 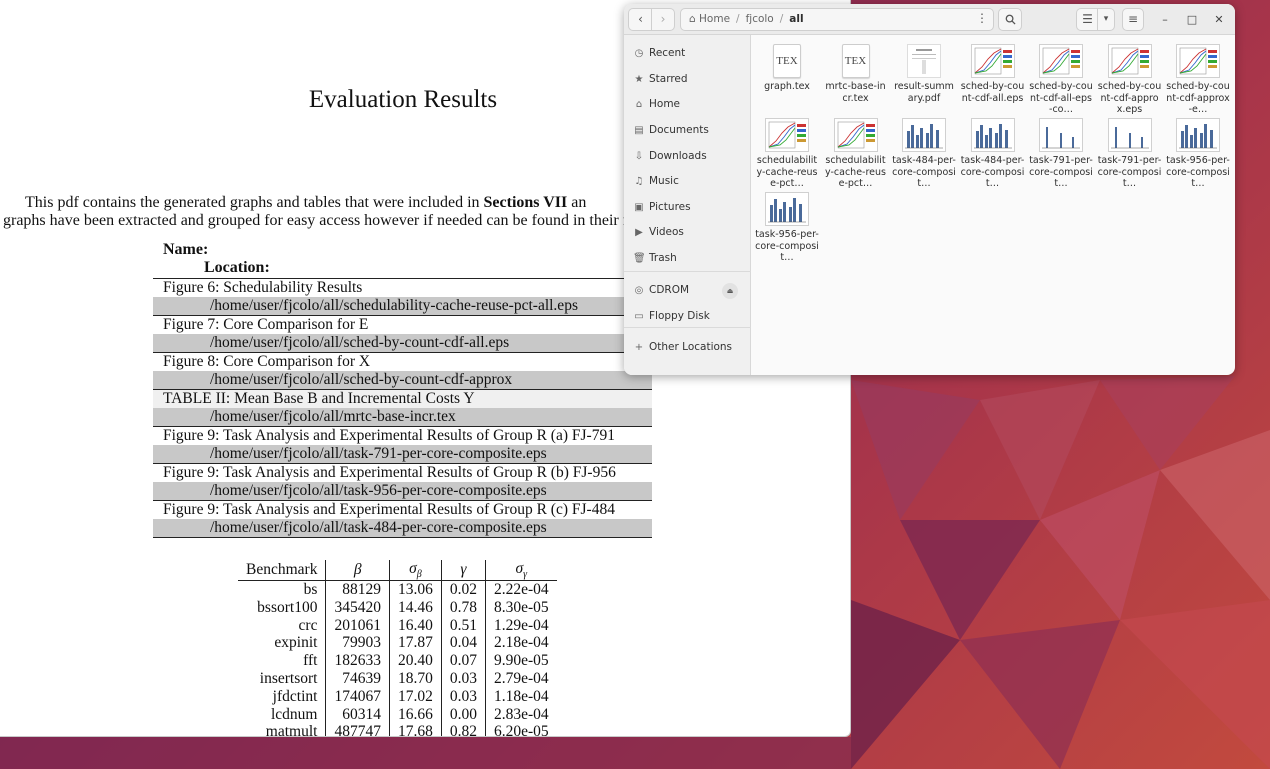 What do you see at coordinates (415, 607) in the screenshot?
I see `sigma-beta-value: 14.46` at bounding box center [415, 607].